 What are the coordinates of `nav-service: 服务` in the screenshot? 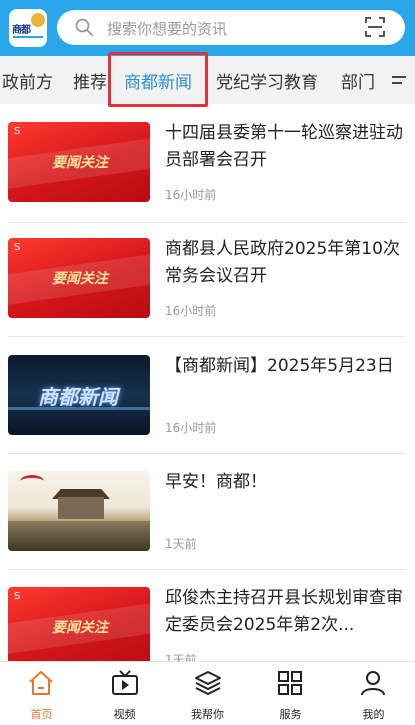 It's located at (290, 693).